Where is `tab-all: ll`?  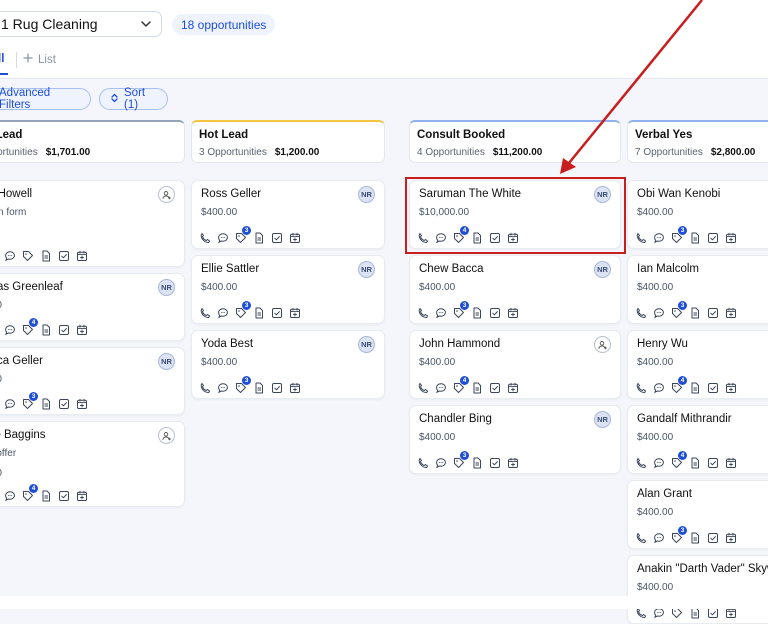
tab-all: ll is located at coordinates (2, 59).